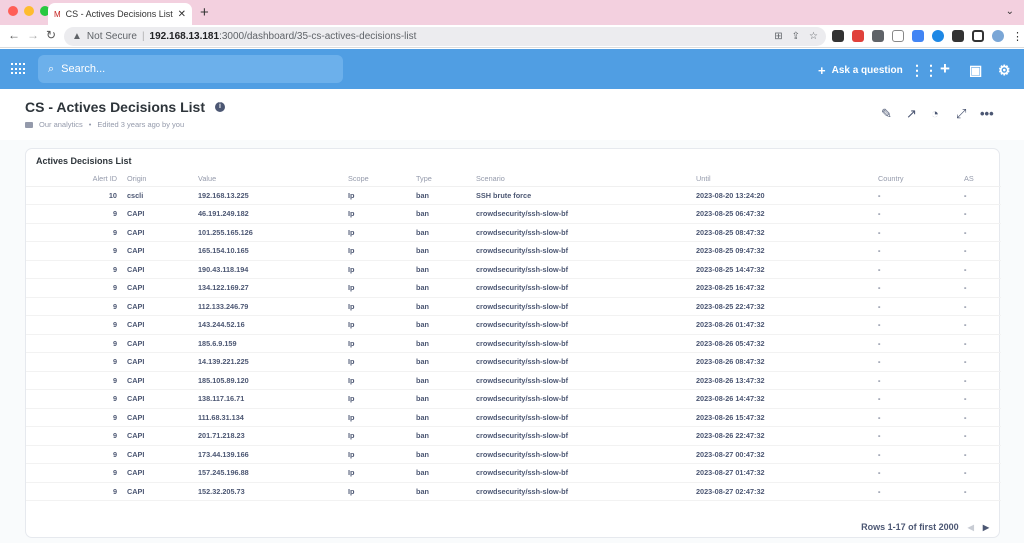 The width and height of the screenshot is (1024, 543). I want to click on cell-until: 2023-08-25 16:47:32, so click(782, 288).